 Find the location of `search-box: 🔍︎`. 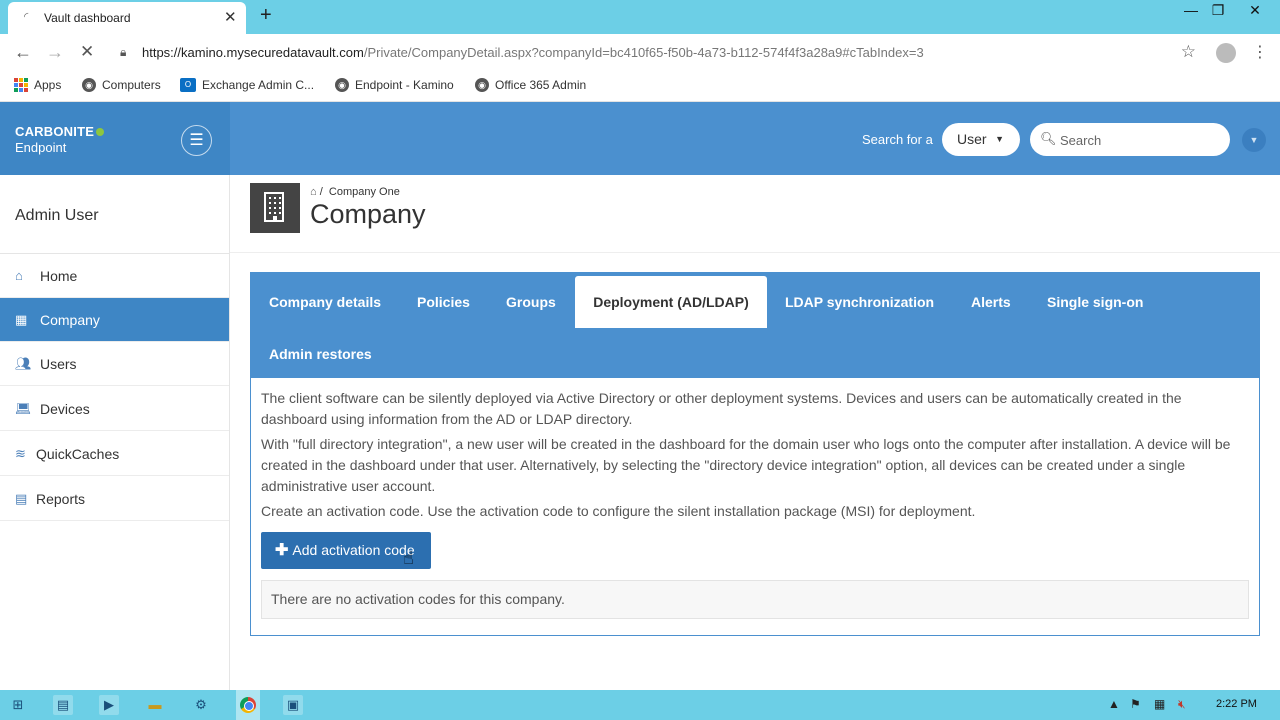

search-box: 🔍︎ is located at coordinates (1130, 139).